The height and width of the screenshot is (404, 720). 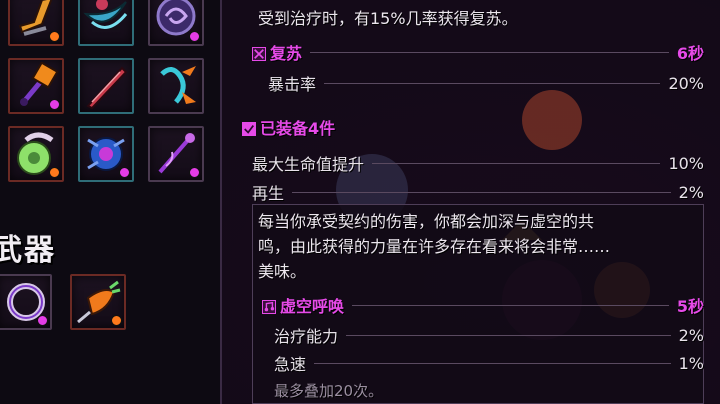 What do you see at coordinates (690, 306) in the screenshot?
I see `void-call-duration: 5秒` at bounding box center [690, 306].